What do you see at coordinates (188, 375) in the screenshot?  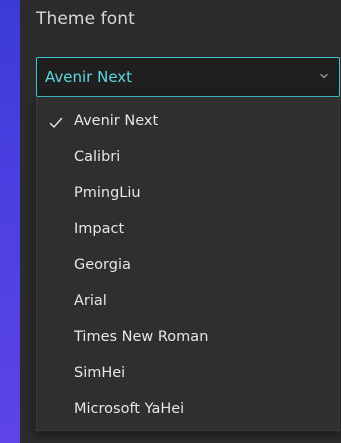 I see `font-option-simhei: SimHei` at bounding box center [188, 375].